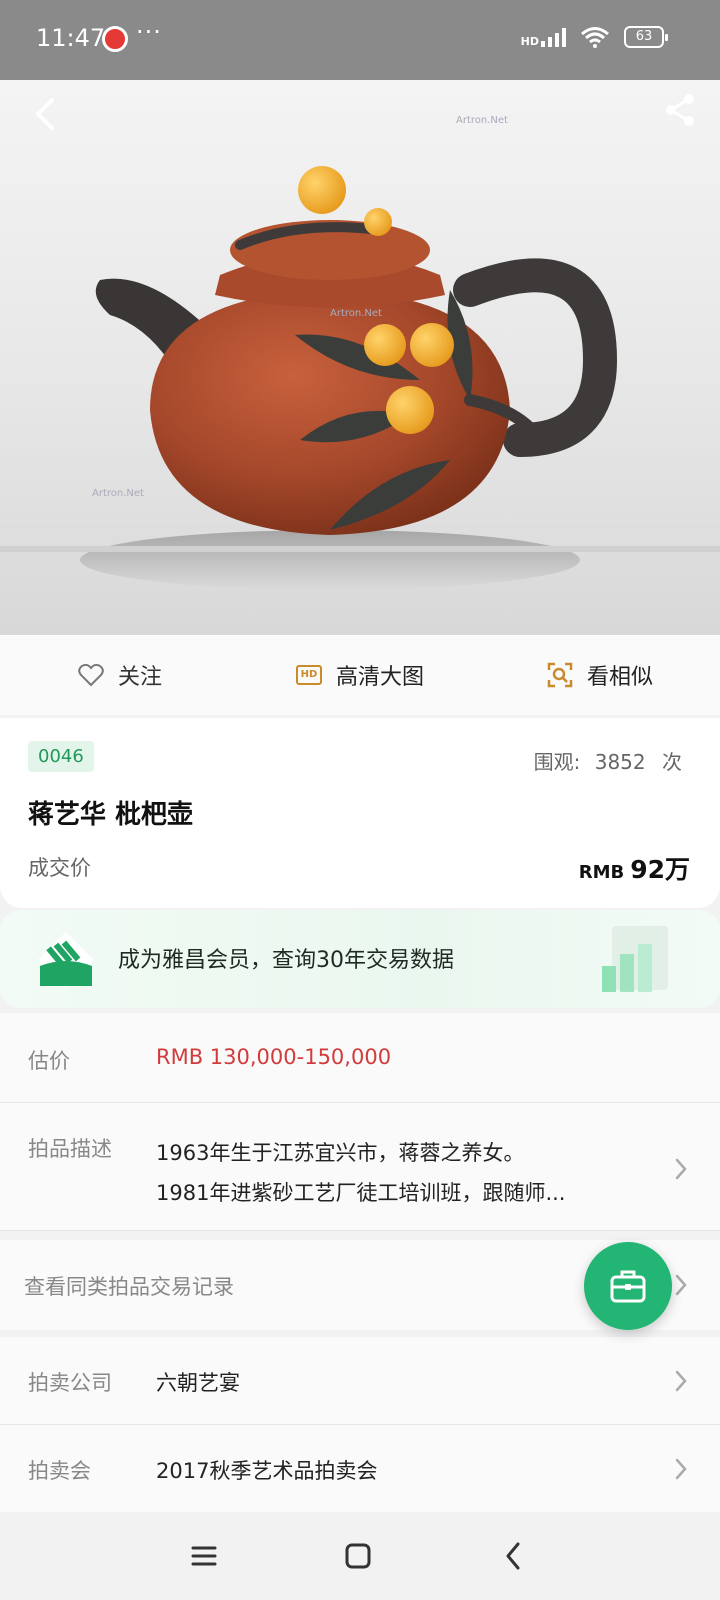 This screenshot has height=1600, width=720. I want to click on deal-price-value: RMB 92万, so click(634, 868).